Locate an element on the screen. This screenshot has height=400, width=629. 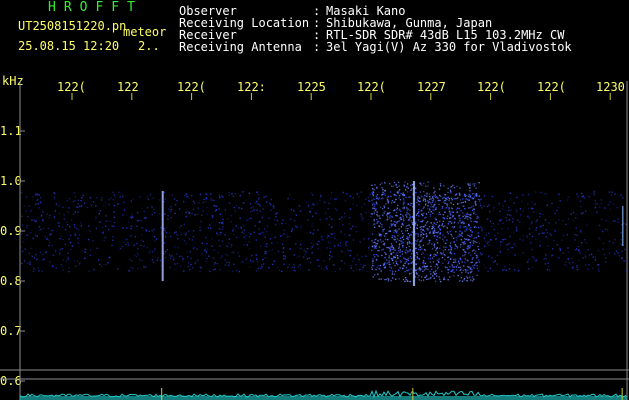
meteor-echo is located at coordinates (162, 236).